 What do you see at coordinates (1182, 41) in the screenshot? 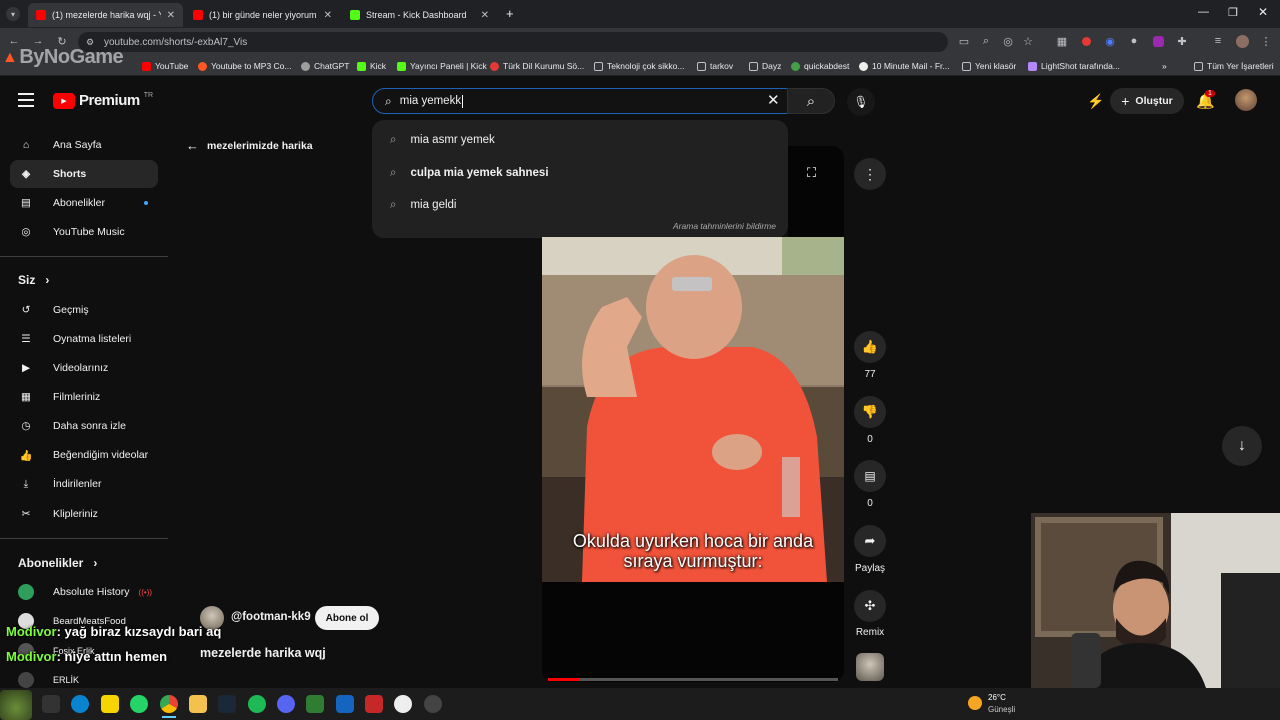
I see `extensions-puzzle-icon: ✚` at bounding box center [1182, 41].